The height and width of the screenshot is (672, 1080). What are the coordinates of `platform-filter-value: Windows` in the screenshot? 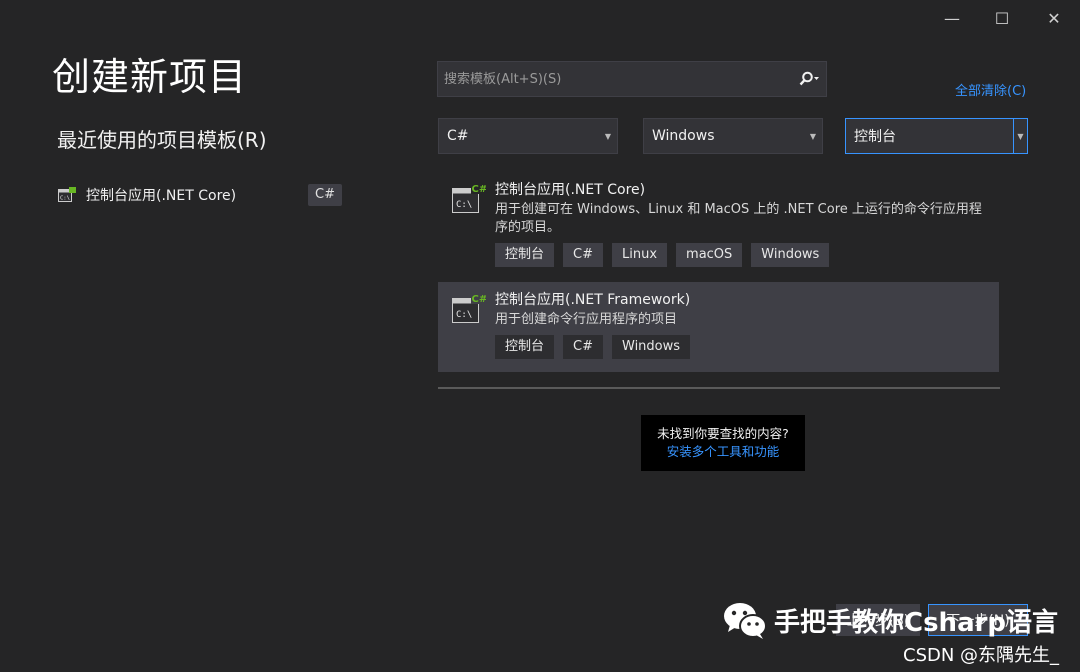 It's located at (683, 136).